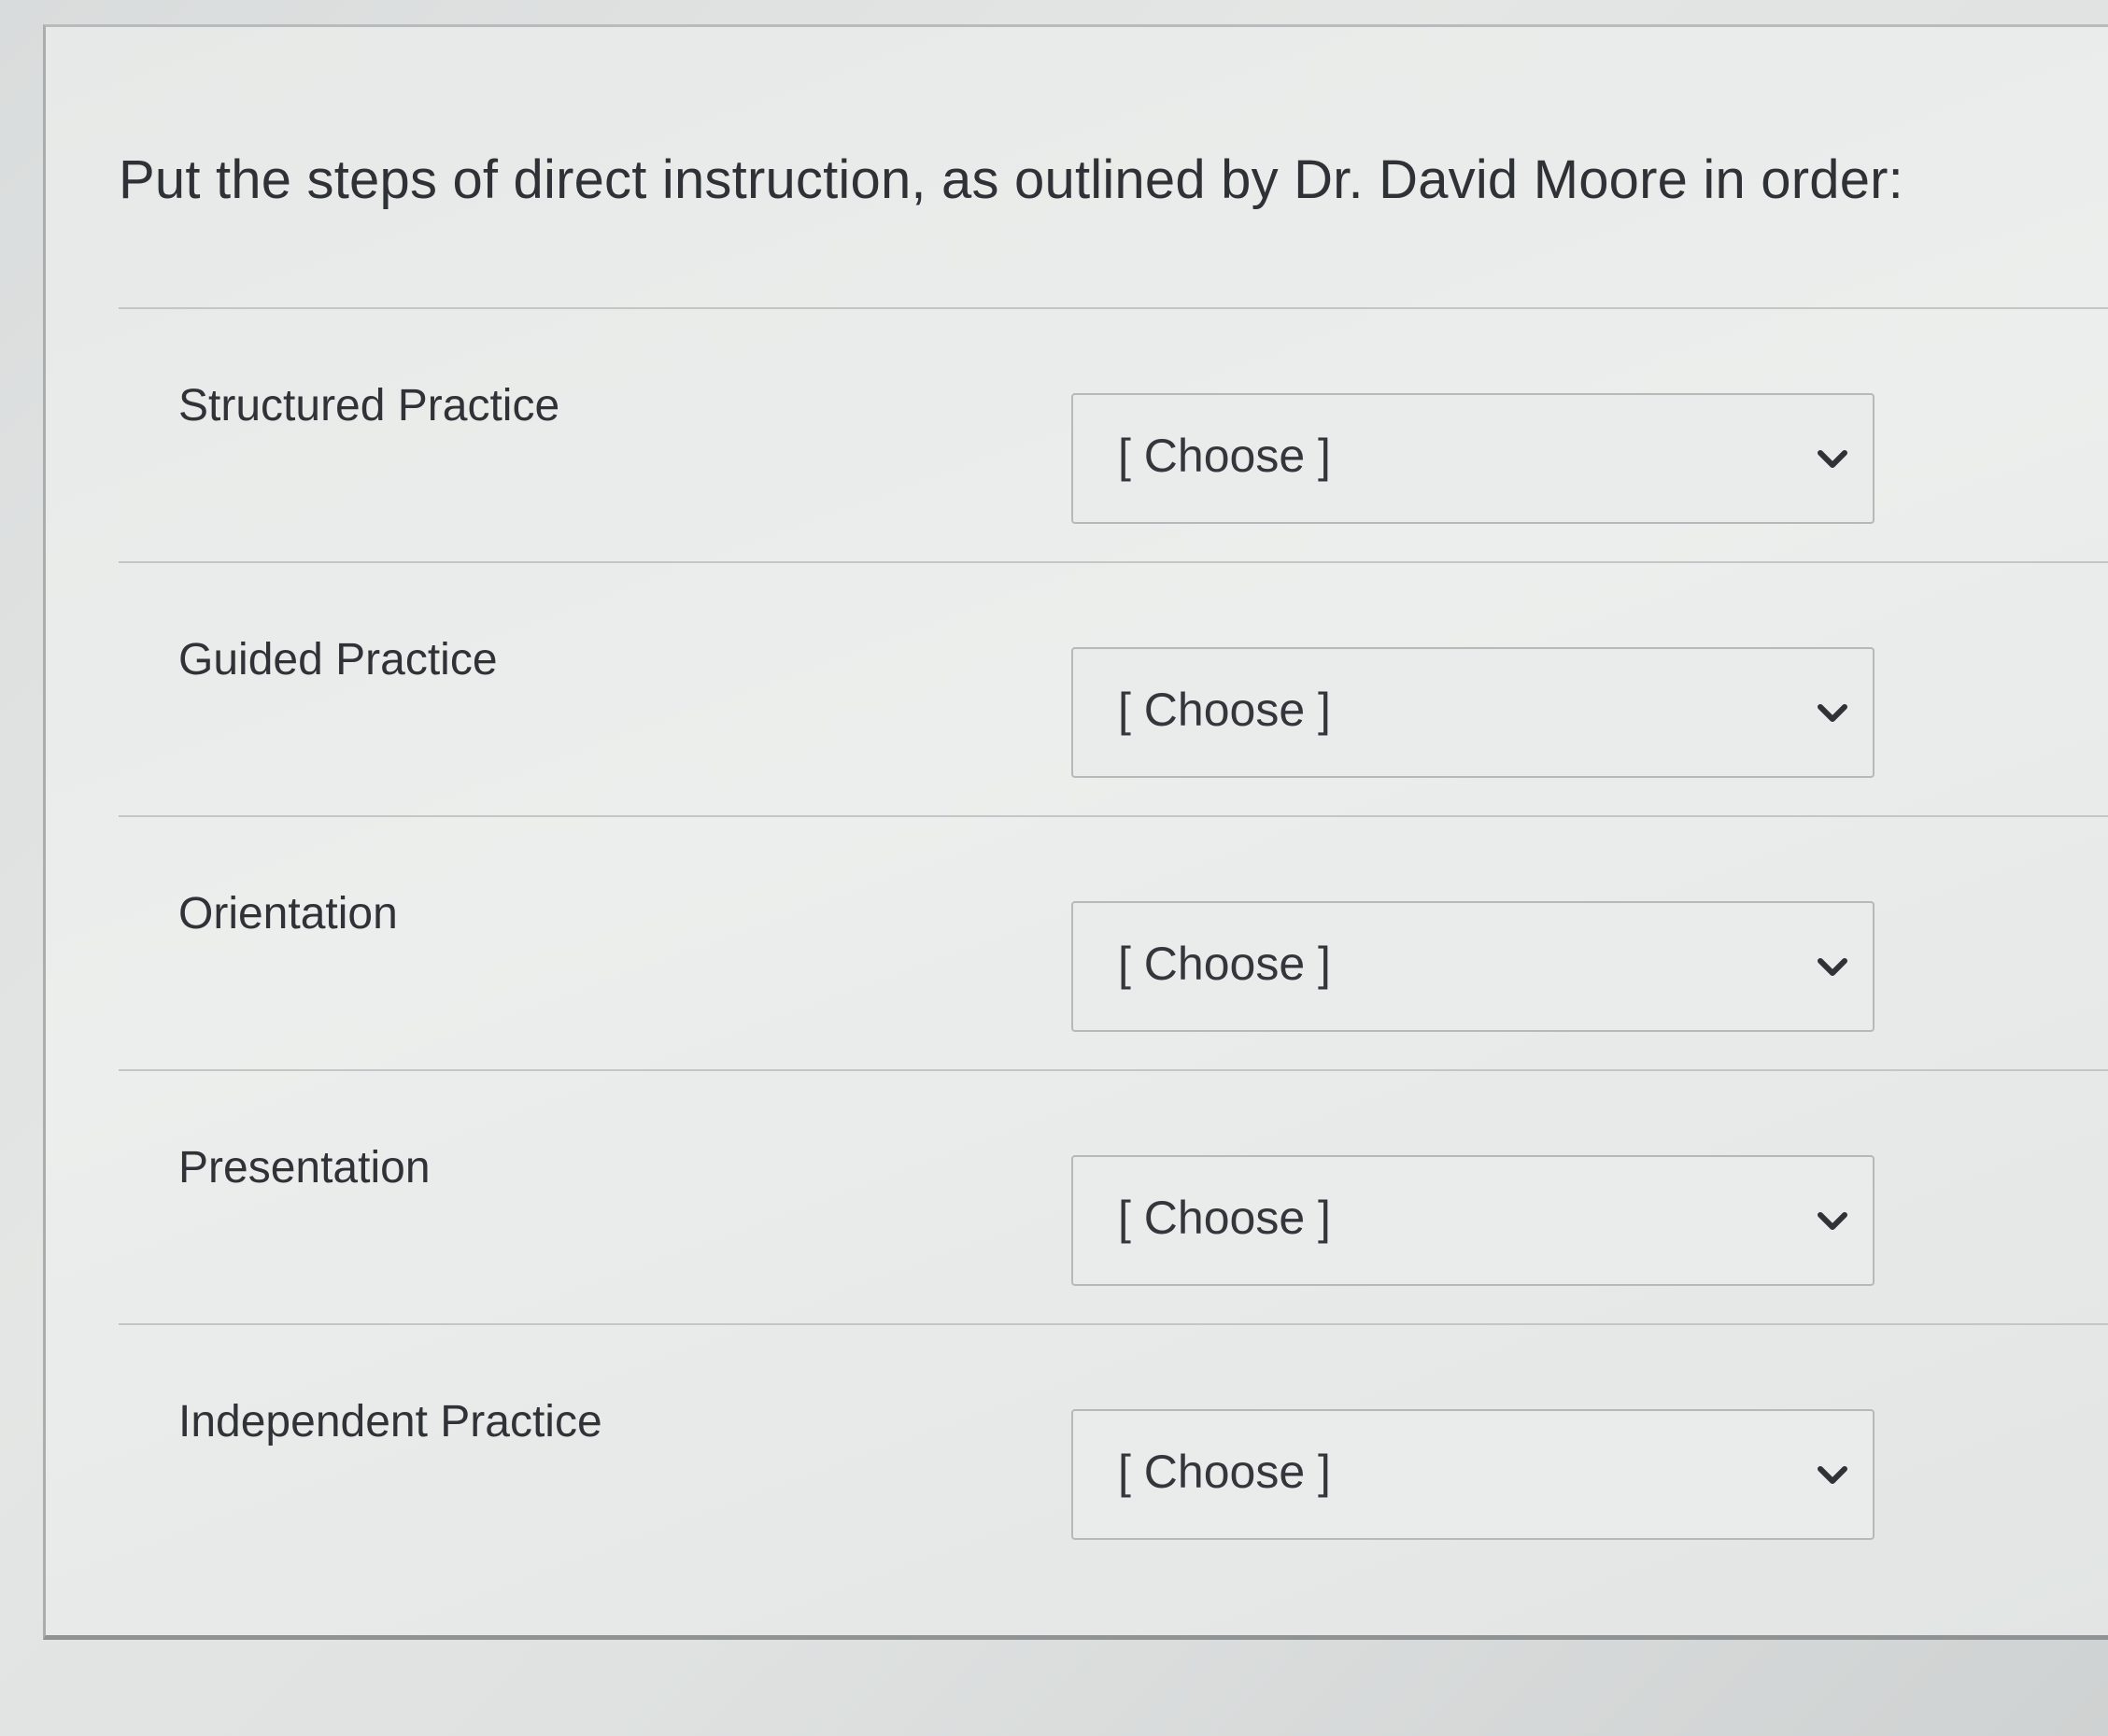  I want to click on matching-row-guided-practice: Guided Practice [ Choose ], so click(1114, 688).